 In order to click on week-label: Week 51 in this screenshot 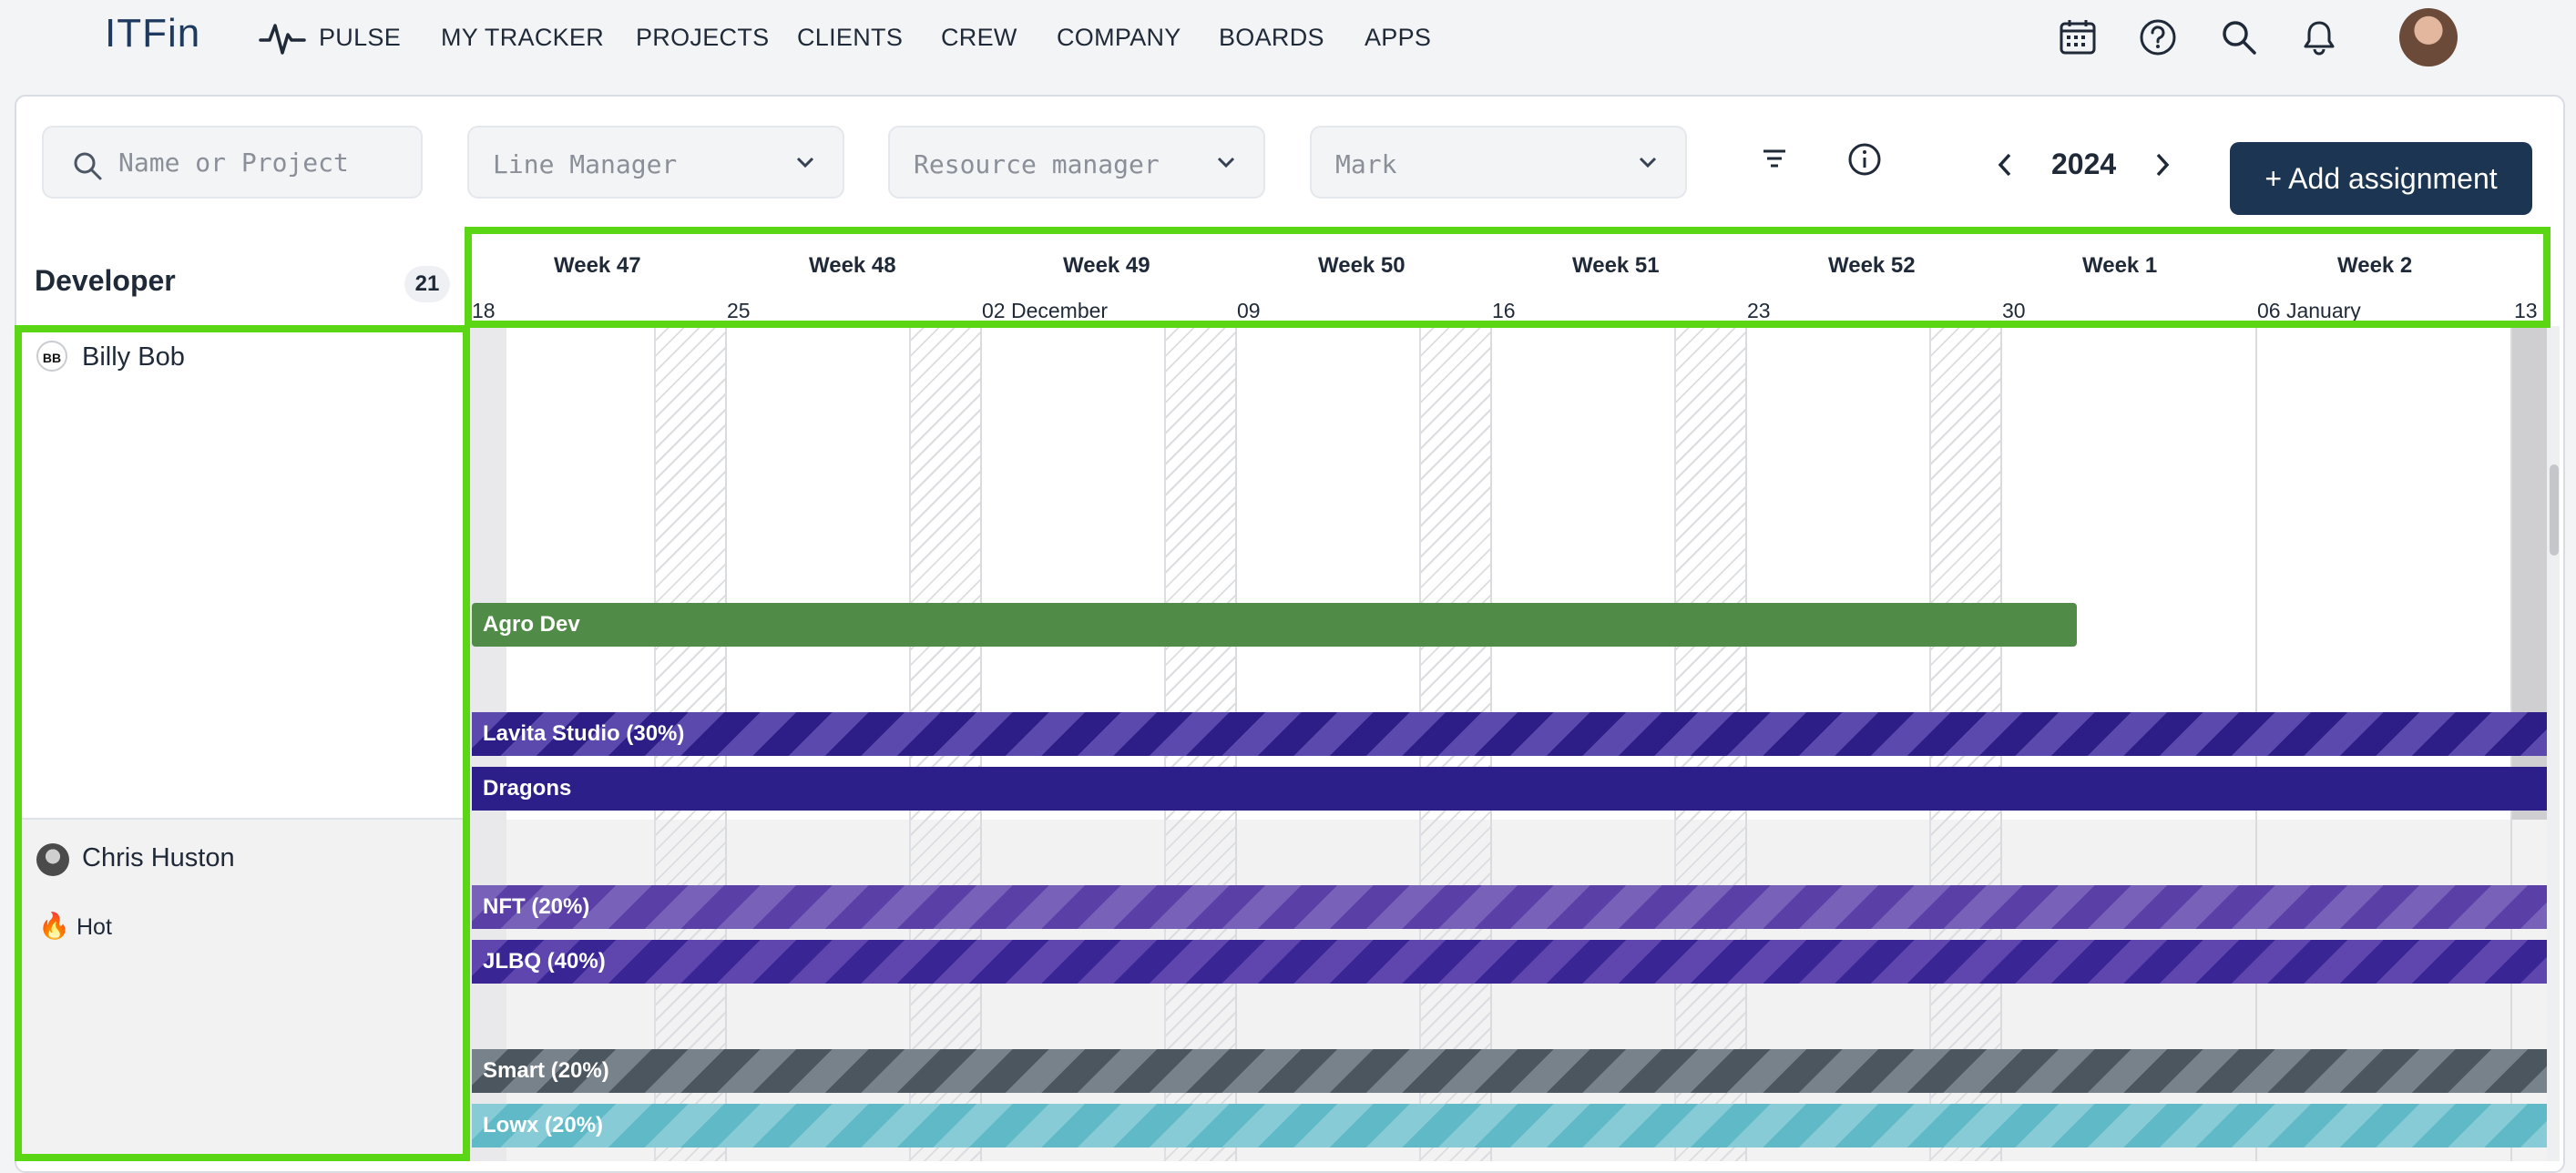, I will do `click(1616, 265)`.